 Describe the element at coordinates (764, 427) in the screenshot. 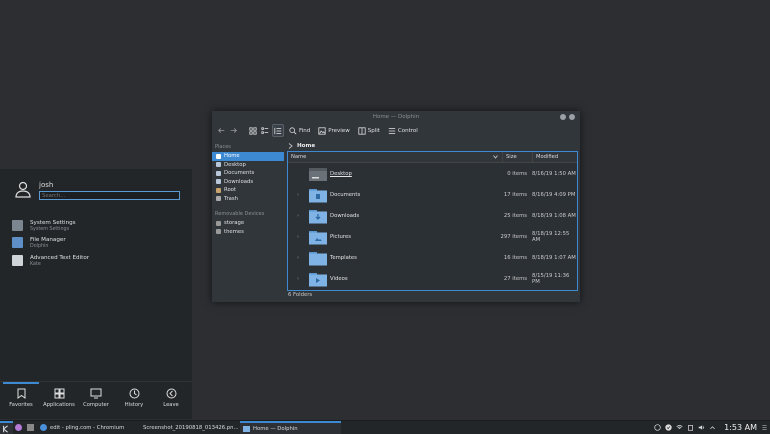

I see `panel-options-icon` at that location.